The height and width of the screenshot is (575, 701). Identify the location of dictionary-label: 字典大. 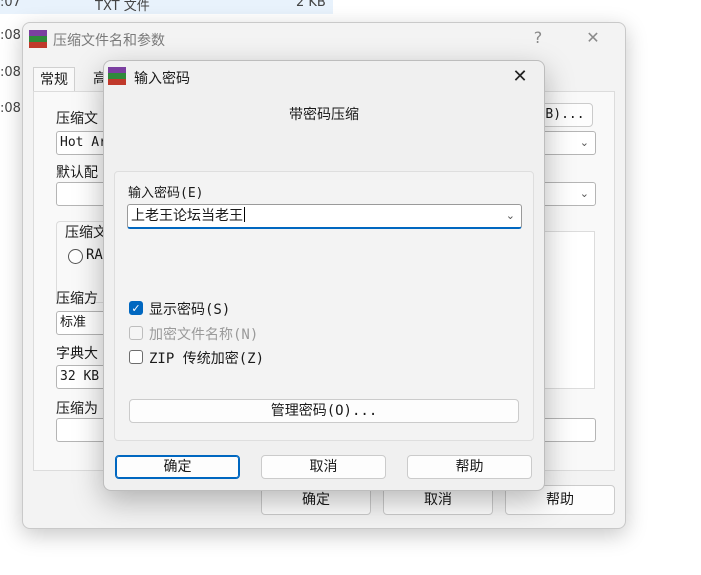
(77, 354).